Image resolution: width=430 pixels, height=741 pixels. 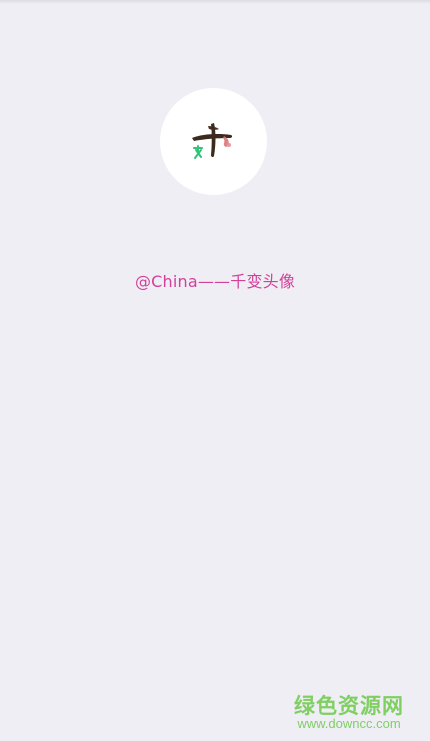 What do you see at coordinates (349, 723) in the screenshot?
I see `watermark-url: www.downcc.com` at bounding box center [349, 723].